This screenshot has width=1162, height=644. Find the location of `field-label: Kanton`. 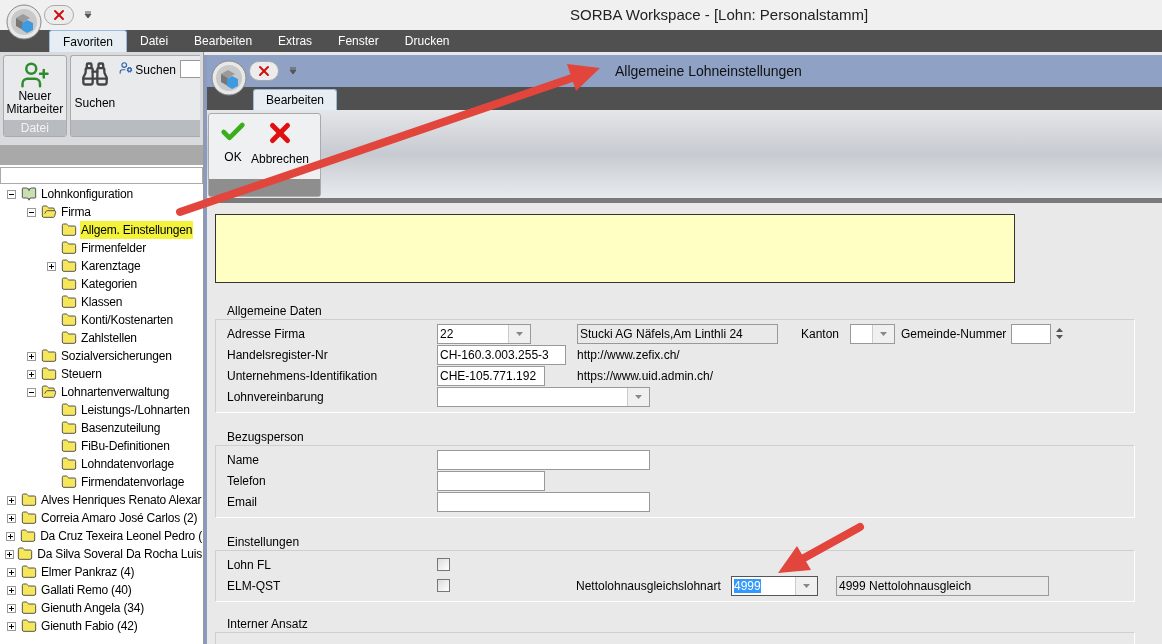

field-label: Kanton is located at coordinates (821, 334).